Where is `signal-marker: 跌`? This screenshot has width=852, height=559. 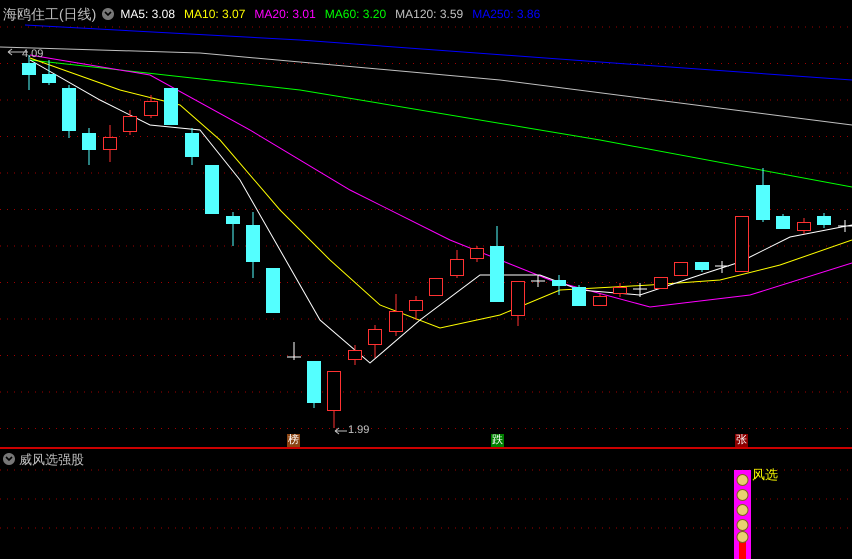 signal-marker: 跌 is located at coordinates (497, 440).